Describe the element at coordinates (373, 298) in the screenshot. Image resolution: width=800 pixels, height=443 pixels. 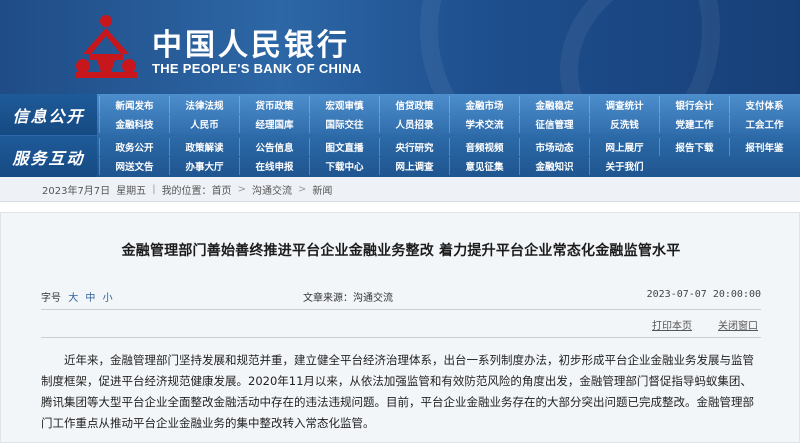
I see `source-value: 沟通交流` at that location.